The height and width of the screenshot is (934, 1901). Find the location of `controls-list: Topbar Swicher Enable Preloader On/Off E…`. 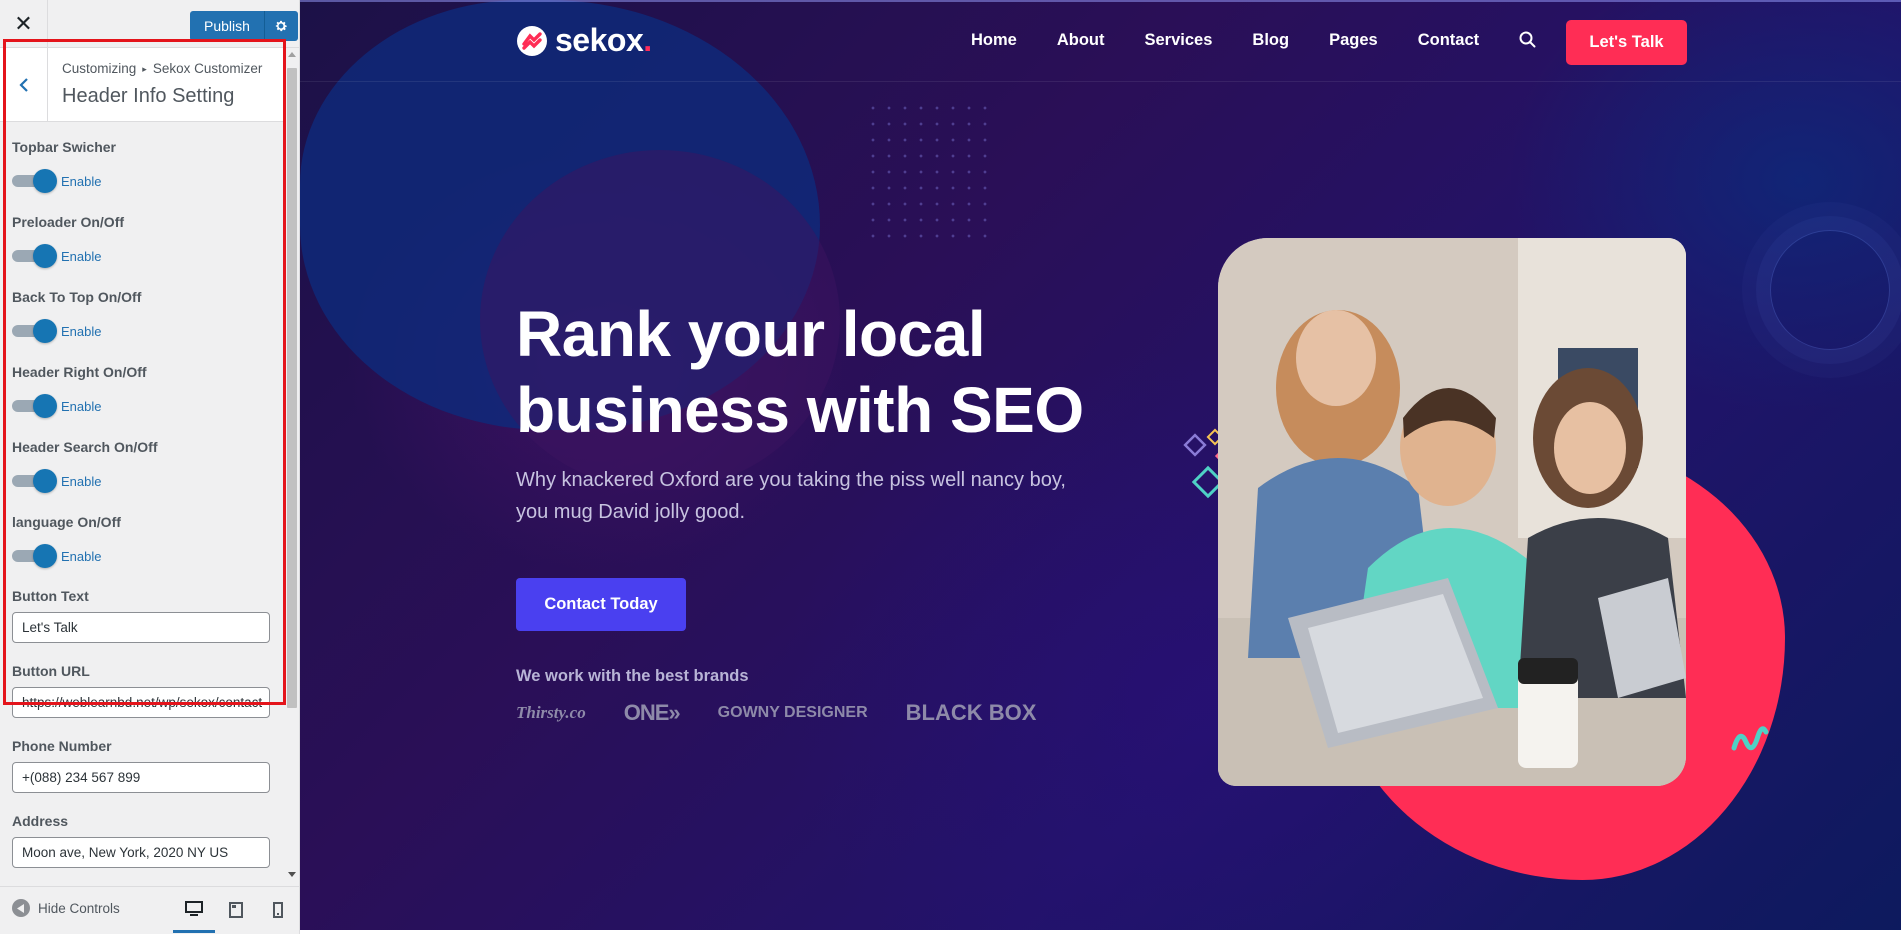

controls-list: Topbar Swicher Enable Preloader On/Off E… is located at coordinates (143, 495).